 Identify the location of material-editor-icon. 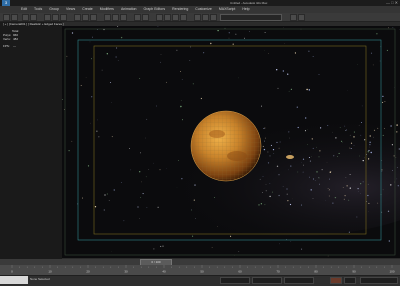
(183, 17).